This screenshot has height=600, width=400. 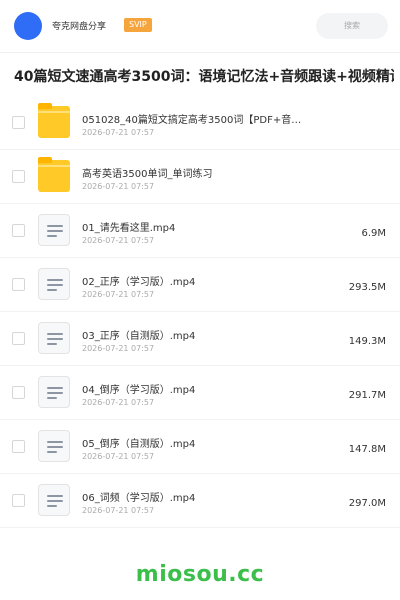 What do you see at coordinates (192, 442) in the screenshot?
I see `file-name: 05_倒序（自测版）.mp4` at bounding box center [192, 442].